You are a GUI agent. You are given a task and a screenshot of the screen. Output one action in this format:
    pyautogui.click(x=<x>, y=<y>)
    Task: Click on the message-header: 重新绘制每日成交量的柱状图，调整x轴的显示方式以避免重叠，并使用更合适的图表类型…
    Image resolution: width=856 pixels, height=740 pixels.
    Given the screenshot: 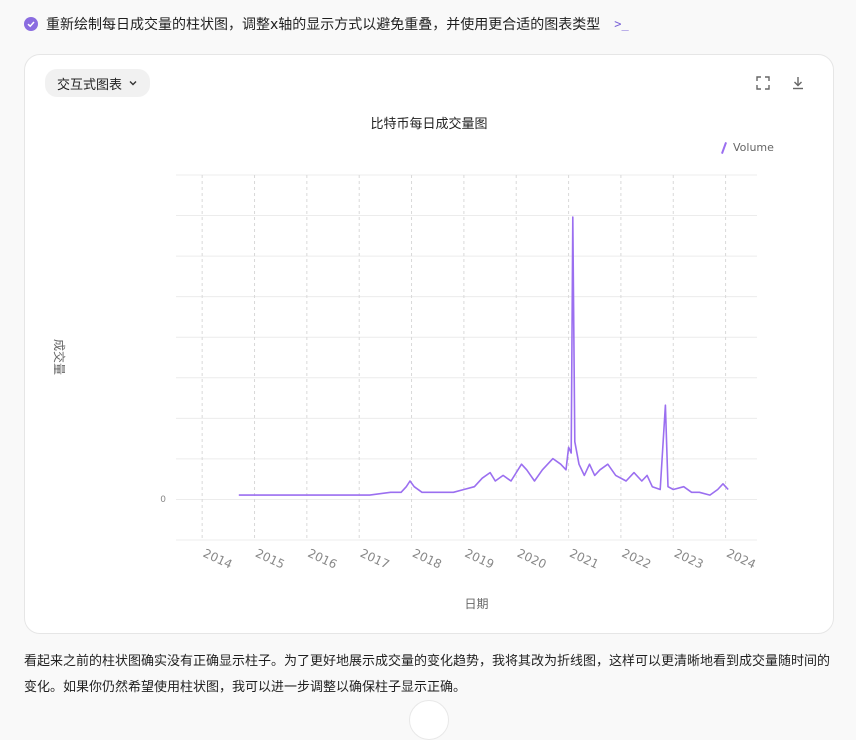 What is the action you would take?
    pyautogui.click(x=326, y=24)
    